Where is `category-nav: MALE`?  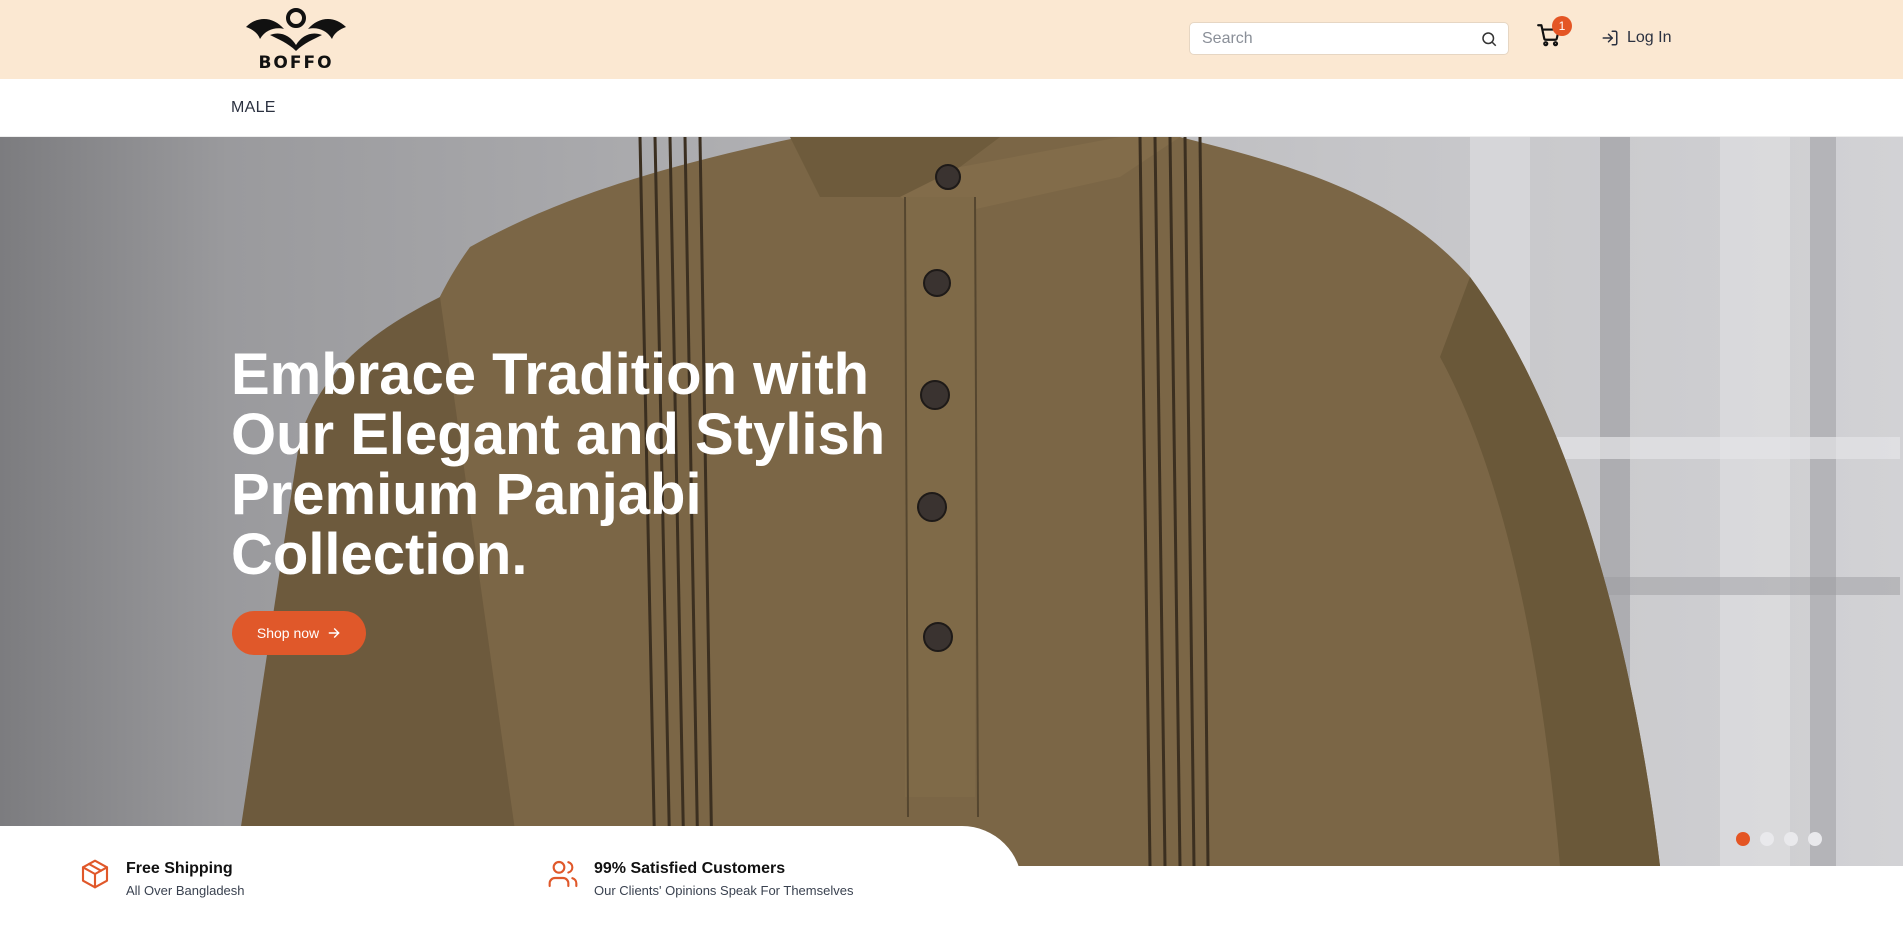
category-nav: MALE is located at coordinates (951, 108).